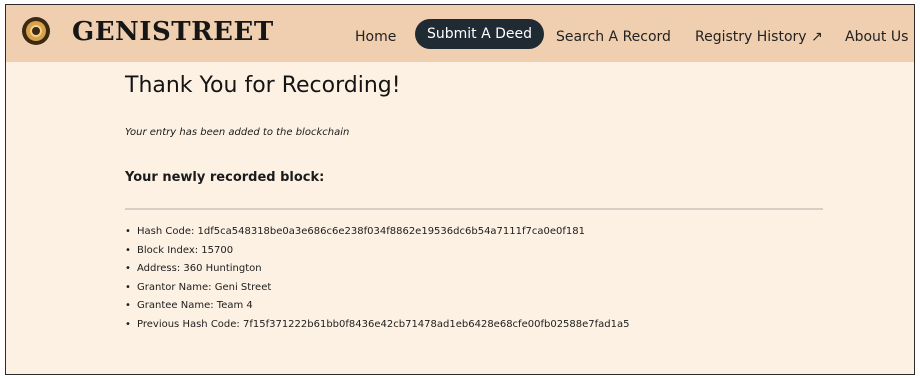 The image size is (920, 379). I want to click on divider, so click(474, 209).